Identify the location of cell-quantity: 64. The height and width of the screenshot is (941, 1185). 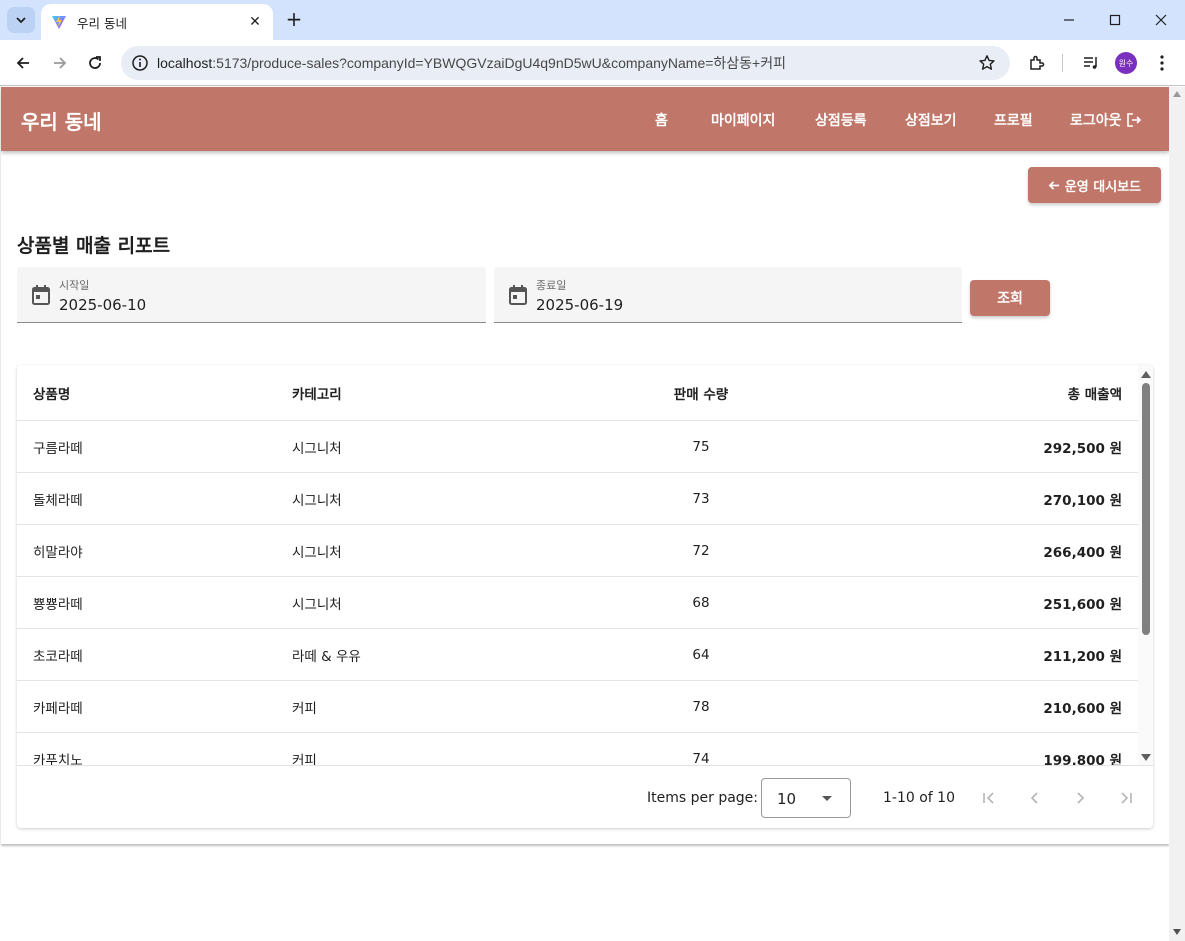
(701, 654).